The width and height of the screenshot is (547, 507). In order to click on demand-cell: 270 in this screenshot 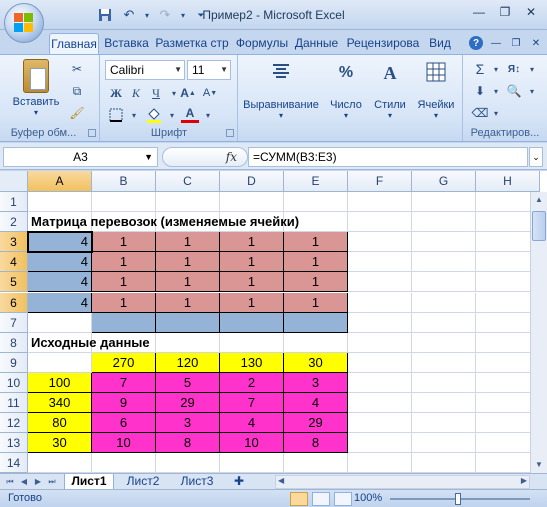, I will do `click(124, 362)`.